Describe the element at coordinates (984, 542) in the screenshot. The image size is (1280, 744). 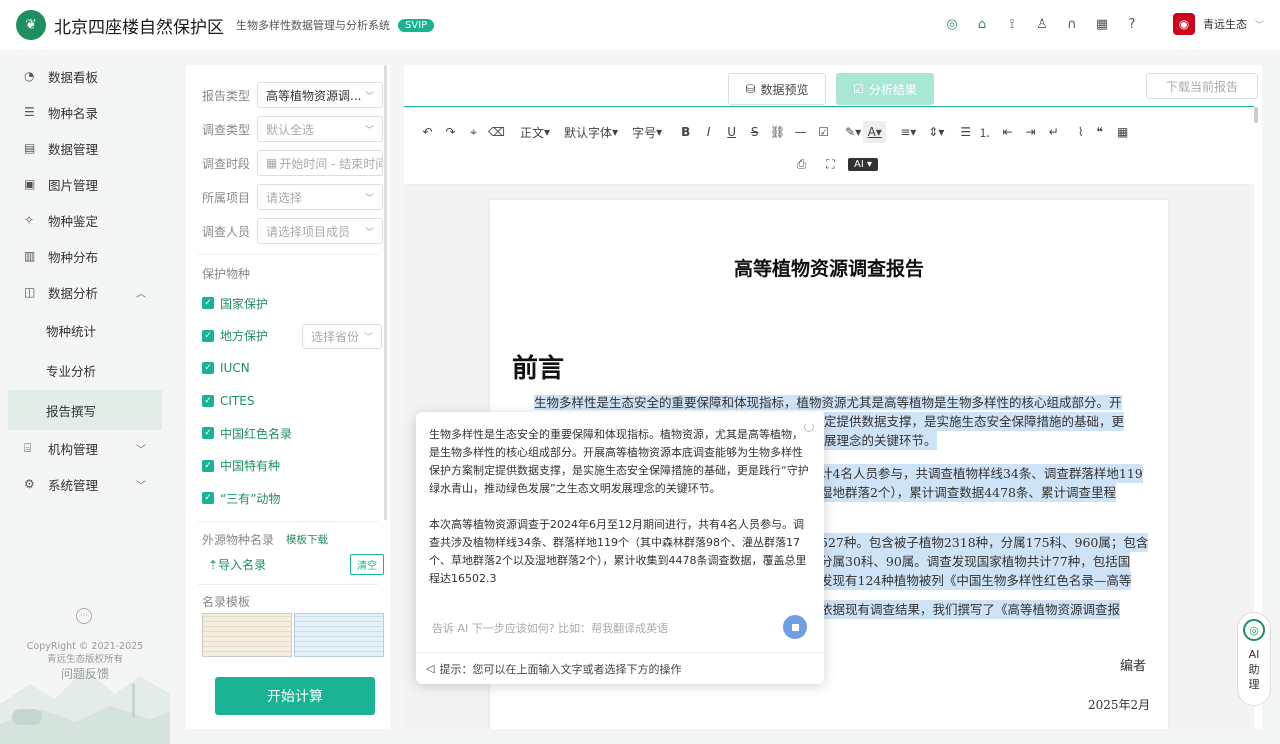
I see `doc-para-3: 527种。包含被子植物2318种，分属175科、960属；包含` at that location.